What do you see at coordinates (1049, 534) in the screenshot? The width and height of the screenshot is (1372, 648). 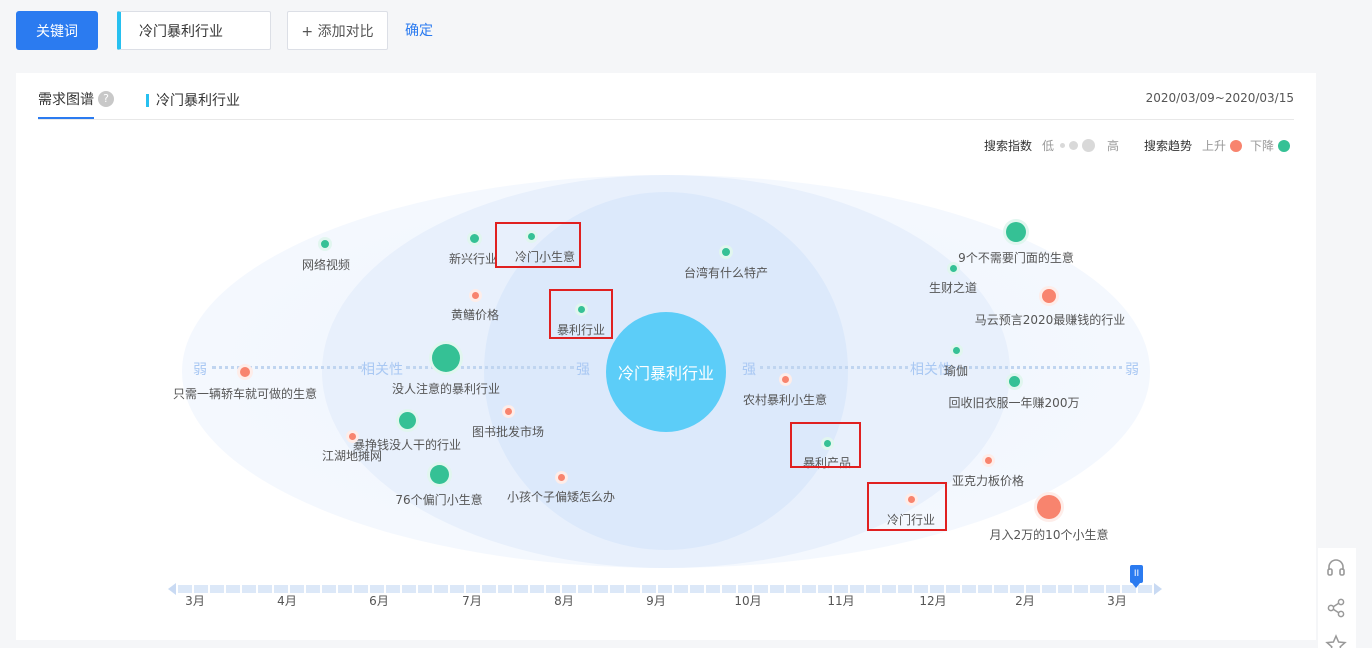 I see `keyword-node-label: 月入2万的10个小生意` at bounding box center [1049, 534].